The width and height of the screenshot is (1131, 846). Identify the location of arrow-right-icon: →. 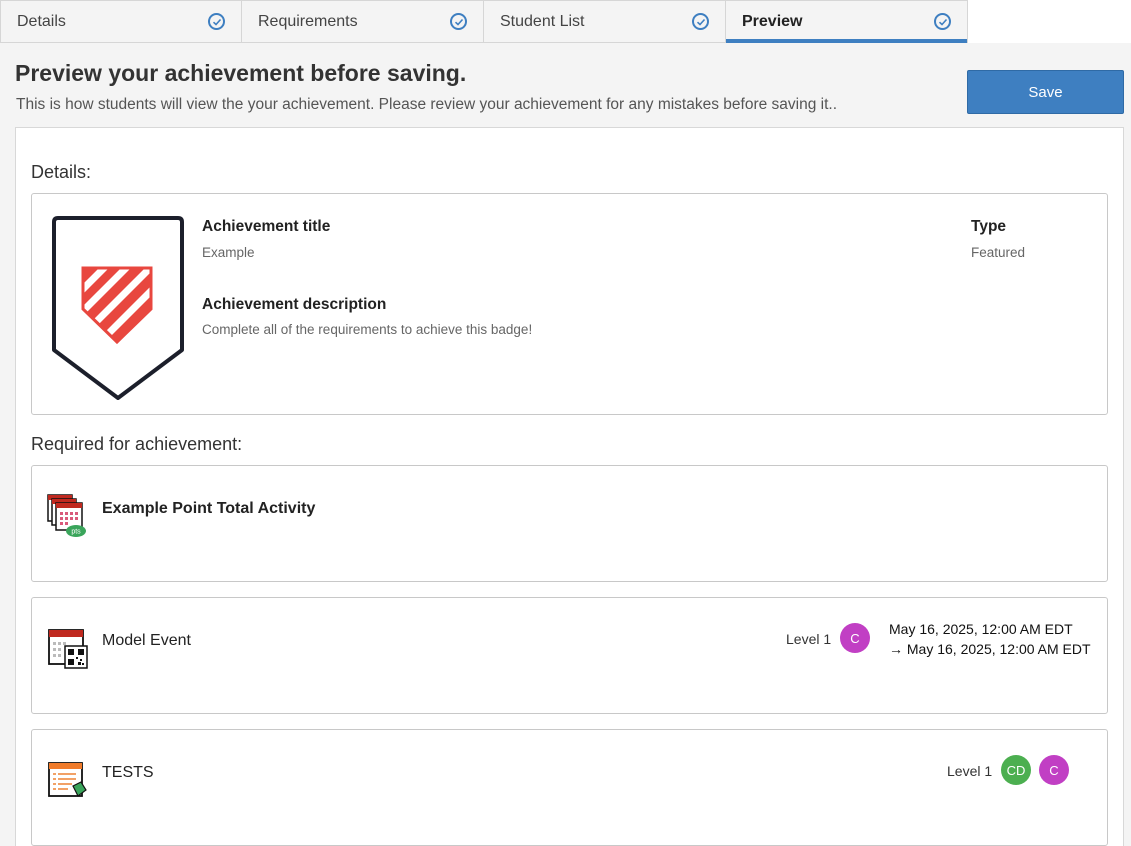
(896, 649).